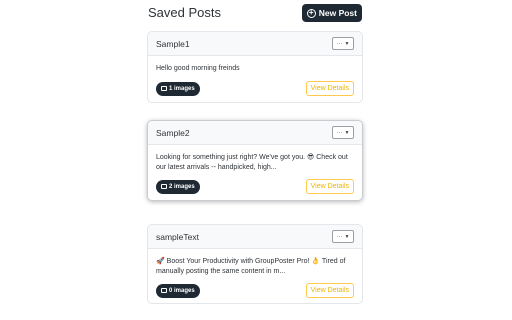 Image resolution: width=512 pixels, height=320 pixels. What do you see at coordinates (255, 237) in the screenshot?
I see `card-header: sampleText ··· ▼` at bounding box center [255, 237].